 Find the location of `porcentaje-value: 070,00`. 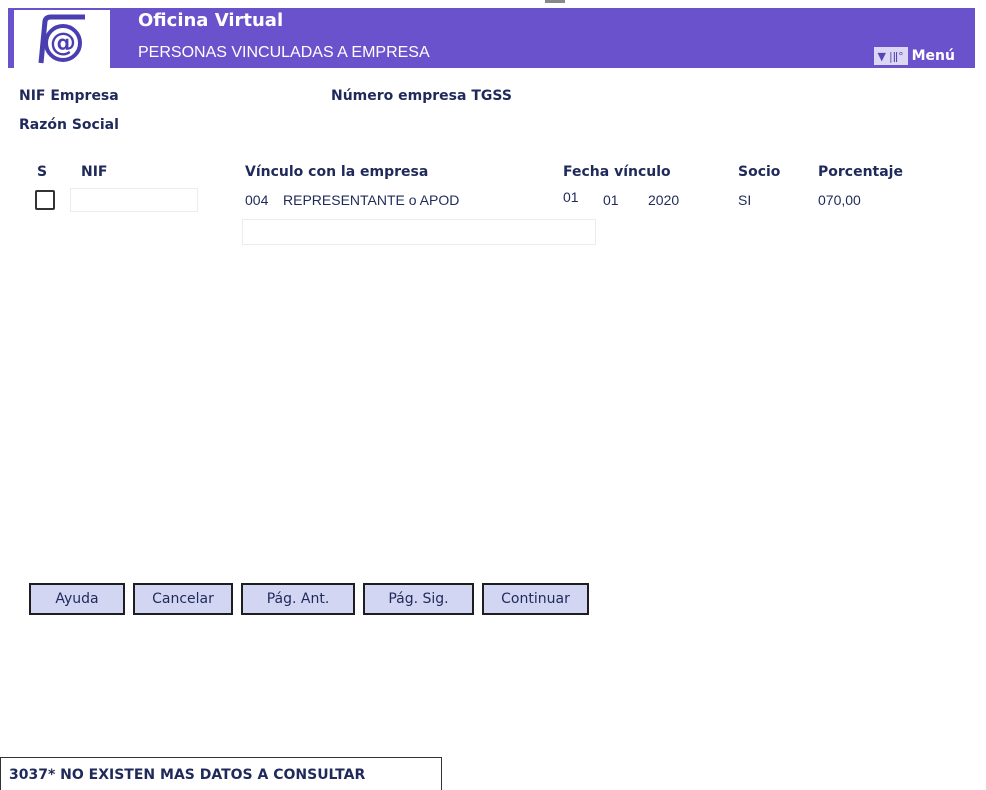

porcentaje-value: 070,00 is located at coordinates (839, 200).